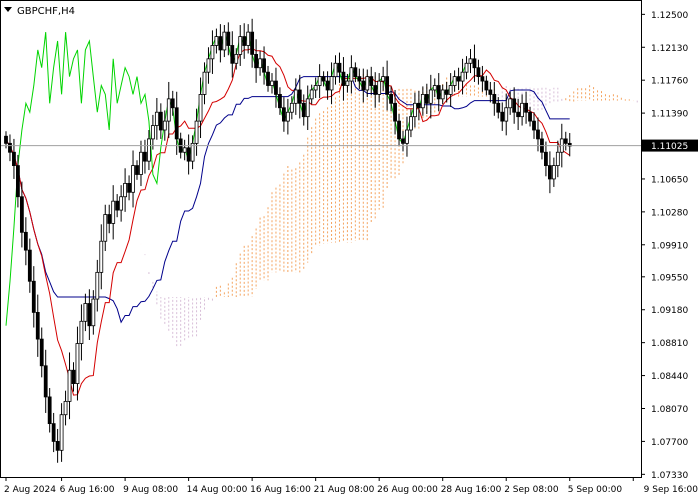 Image resolution: width=700 pixels, height=504 pixels. I want to click on price-tick-label: 1.07330, so click(669, 476).